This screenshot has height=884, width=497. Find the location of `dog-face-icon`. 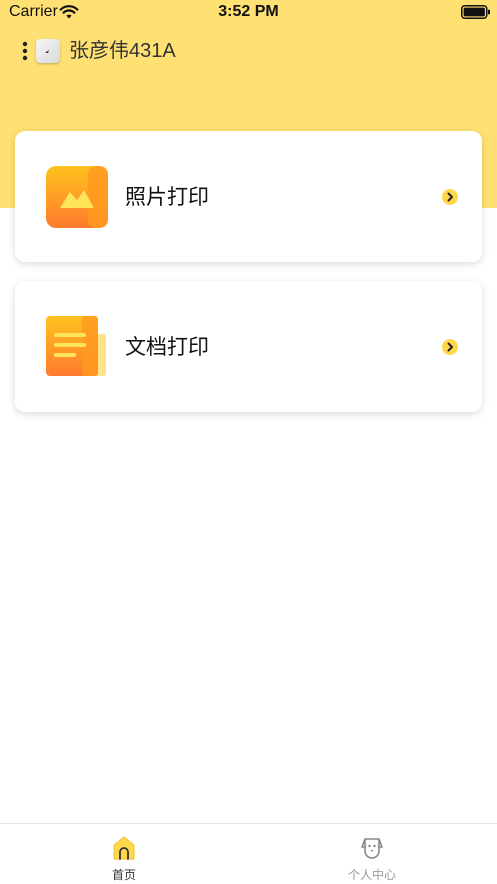

dog-face-icon is located at coordinates (372, 848).